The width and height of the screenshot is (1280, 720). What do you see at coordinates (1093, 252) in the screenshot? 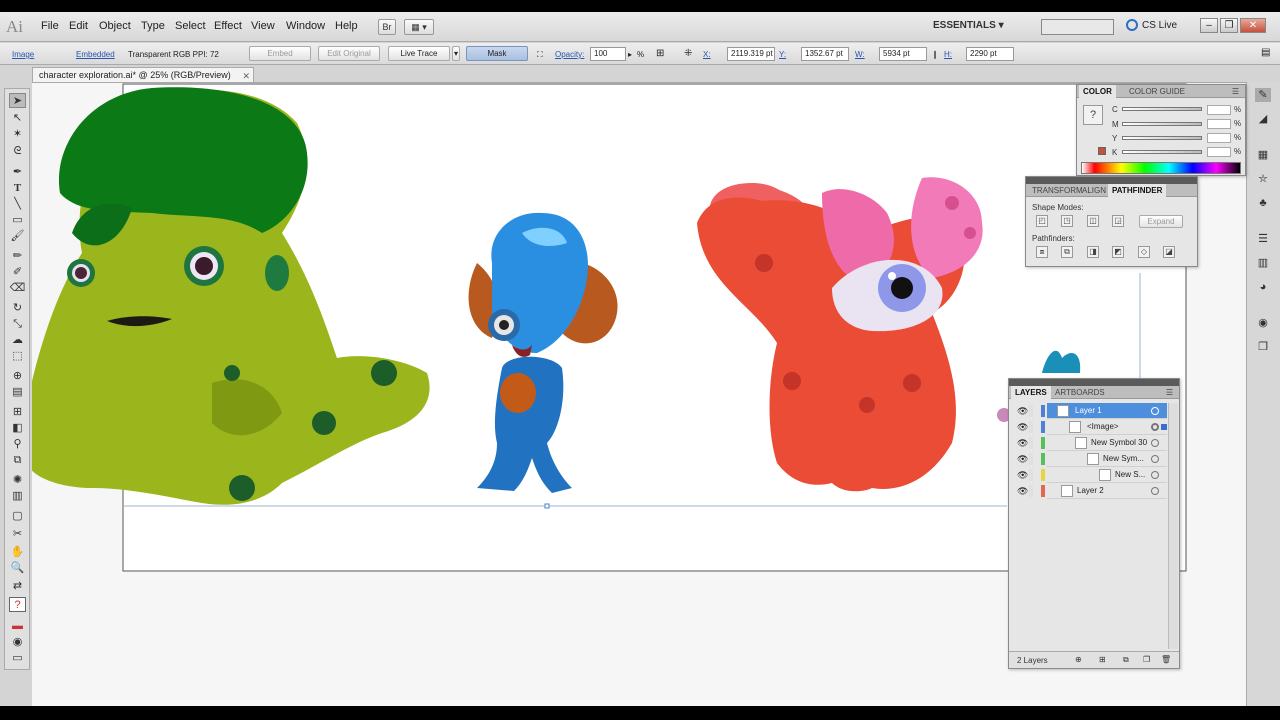
I see `merge-icon: ◨` at bounding box center [1093, 252].